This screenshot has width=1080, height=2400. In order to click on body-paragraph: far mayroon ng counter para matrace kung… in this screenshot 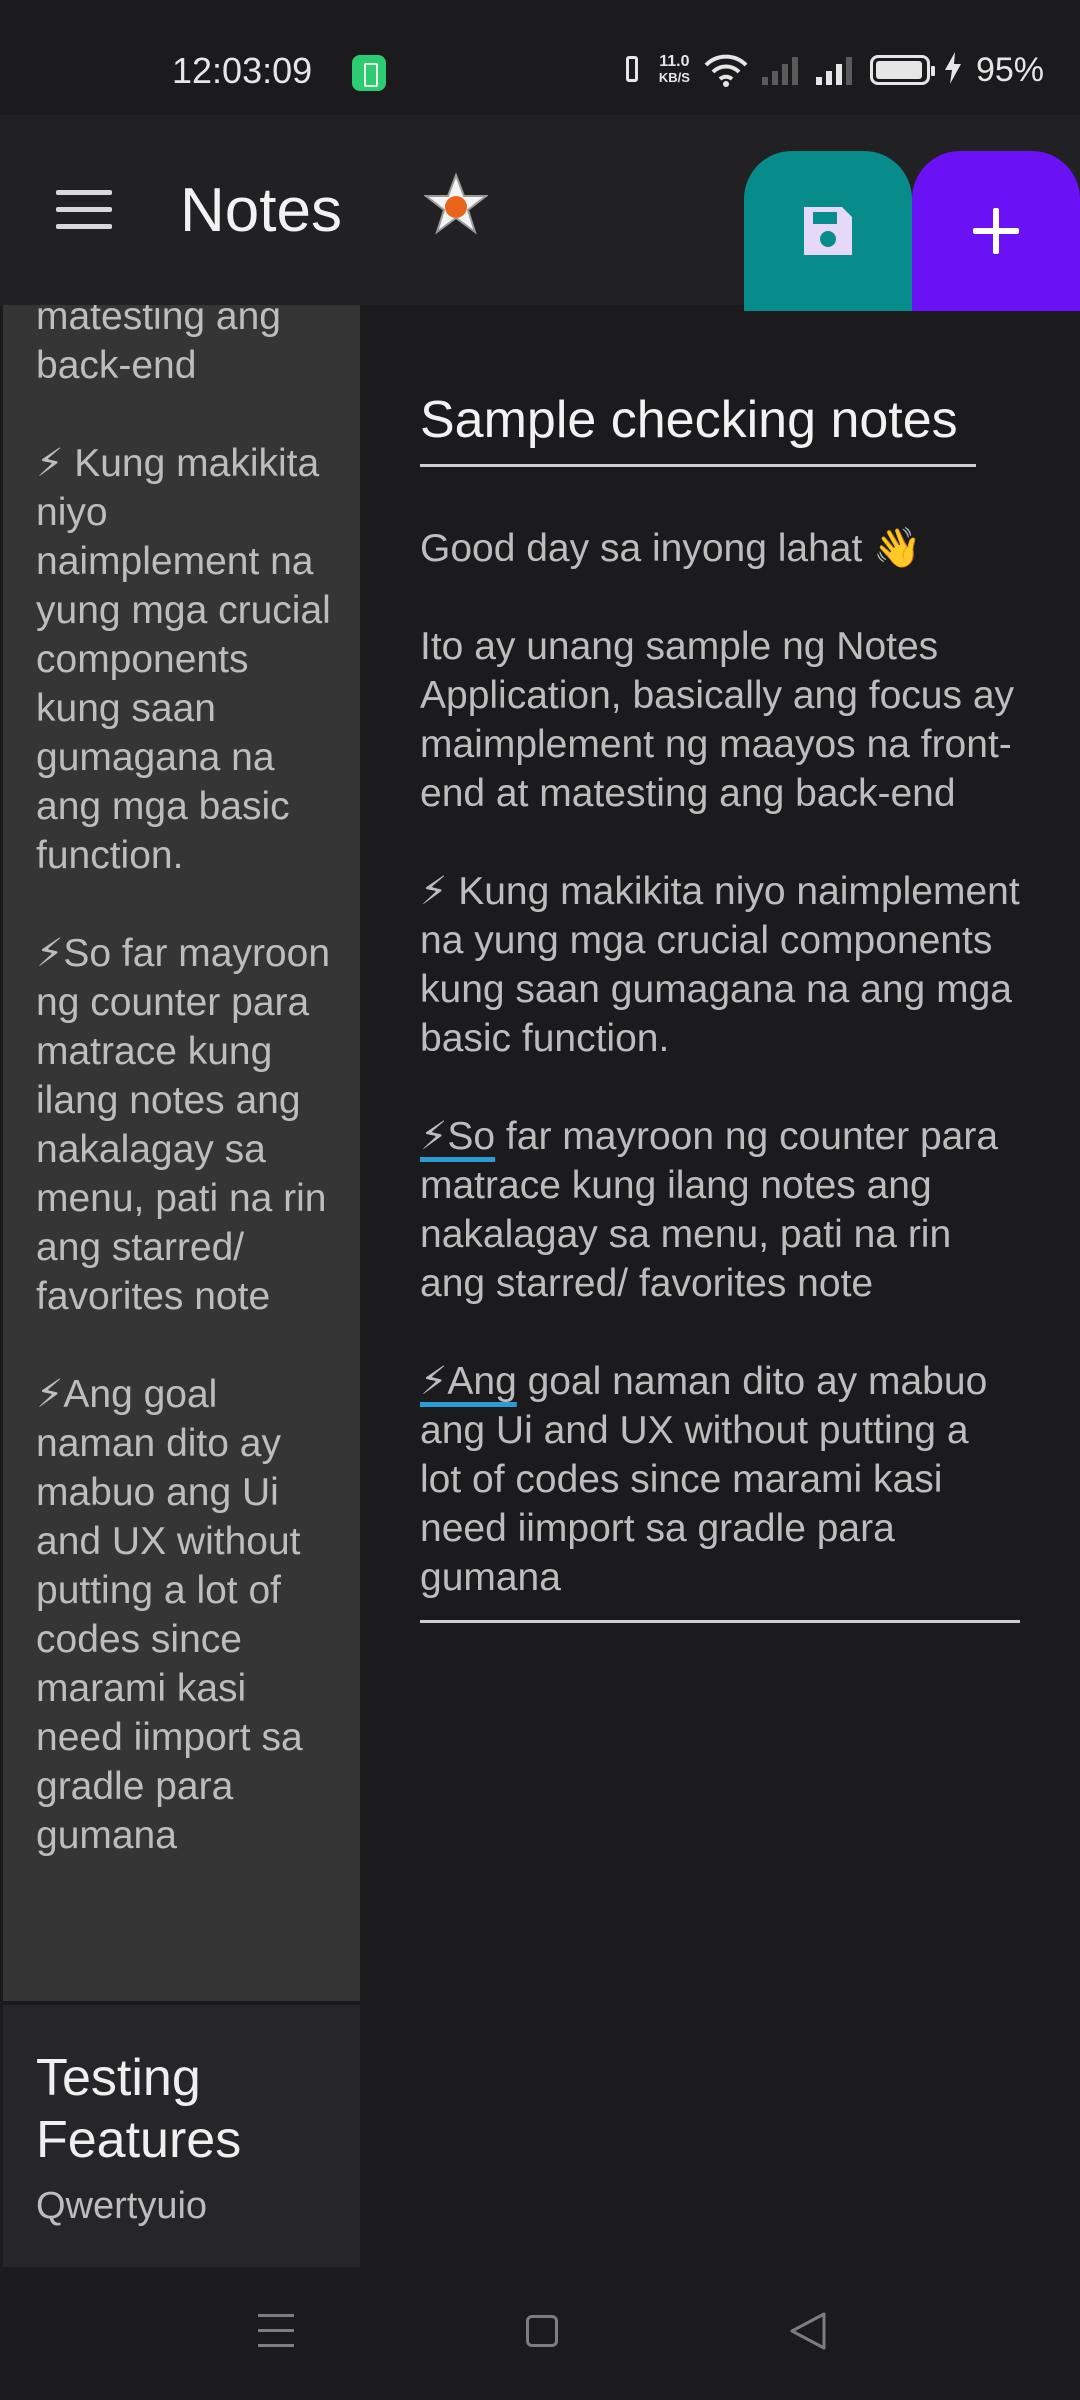, I will do `click(714, 1210)`.